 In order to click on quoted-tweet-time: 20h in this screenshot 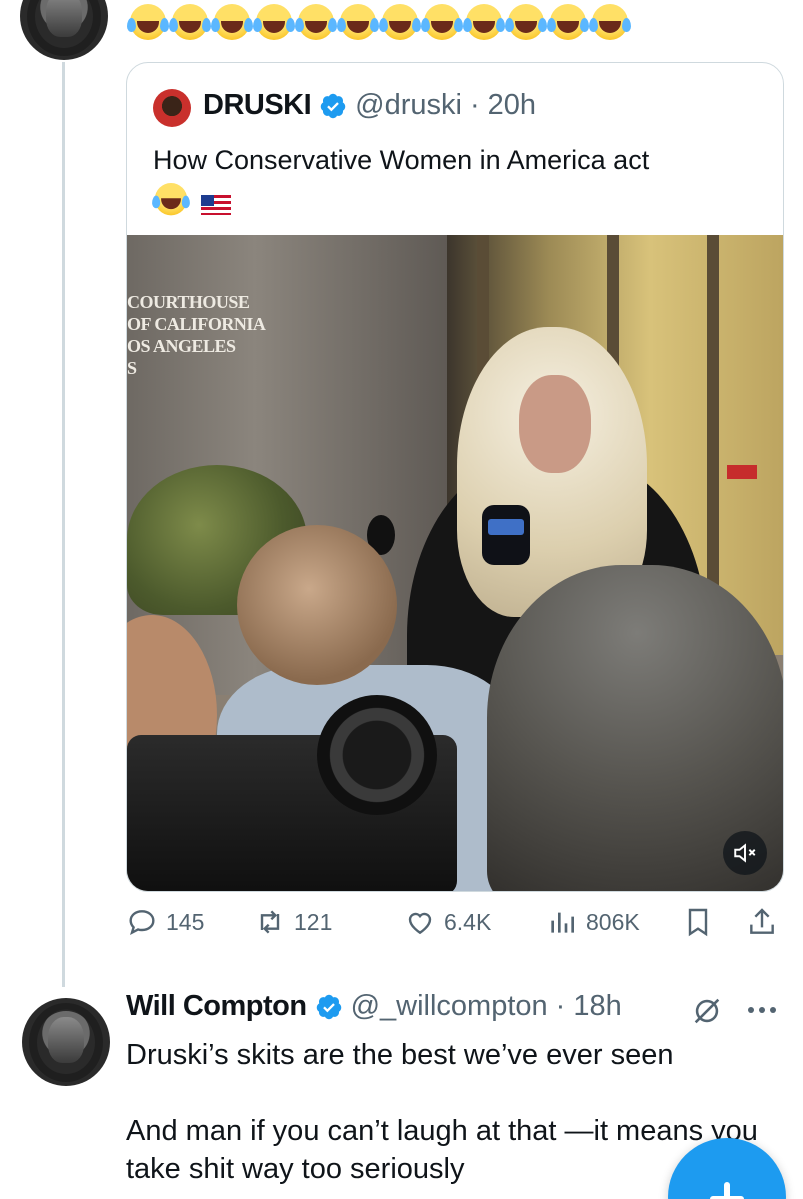, I will do `click(512, 105)`.